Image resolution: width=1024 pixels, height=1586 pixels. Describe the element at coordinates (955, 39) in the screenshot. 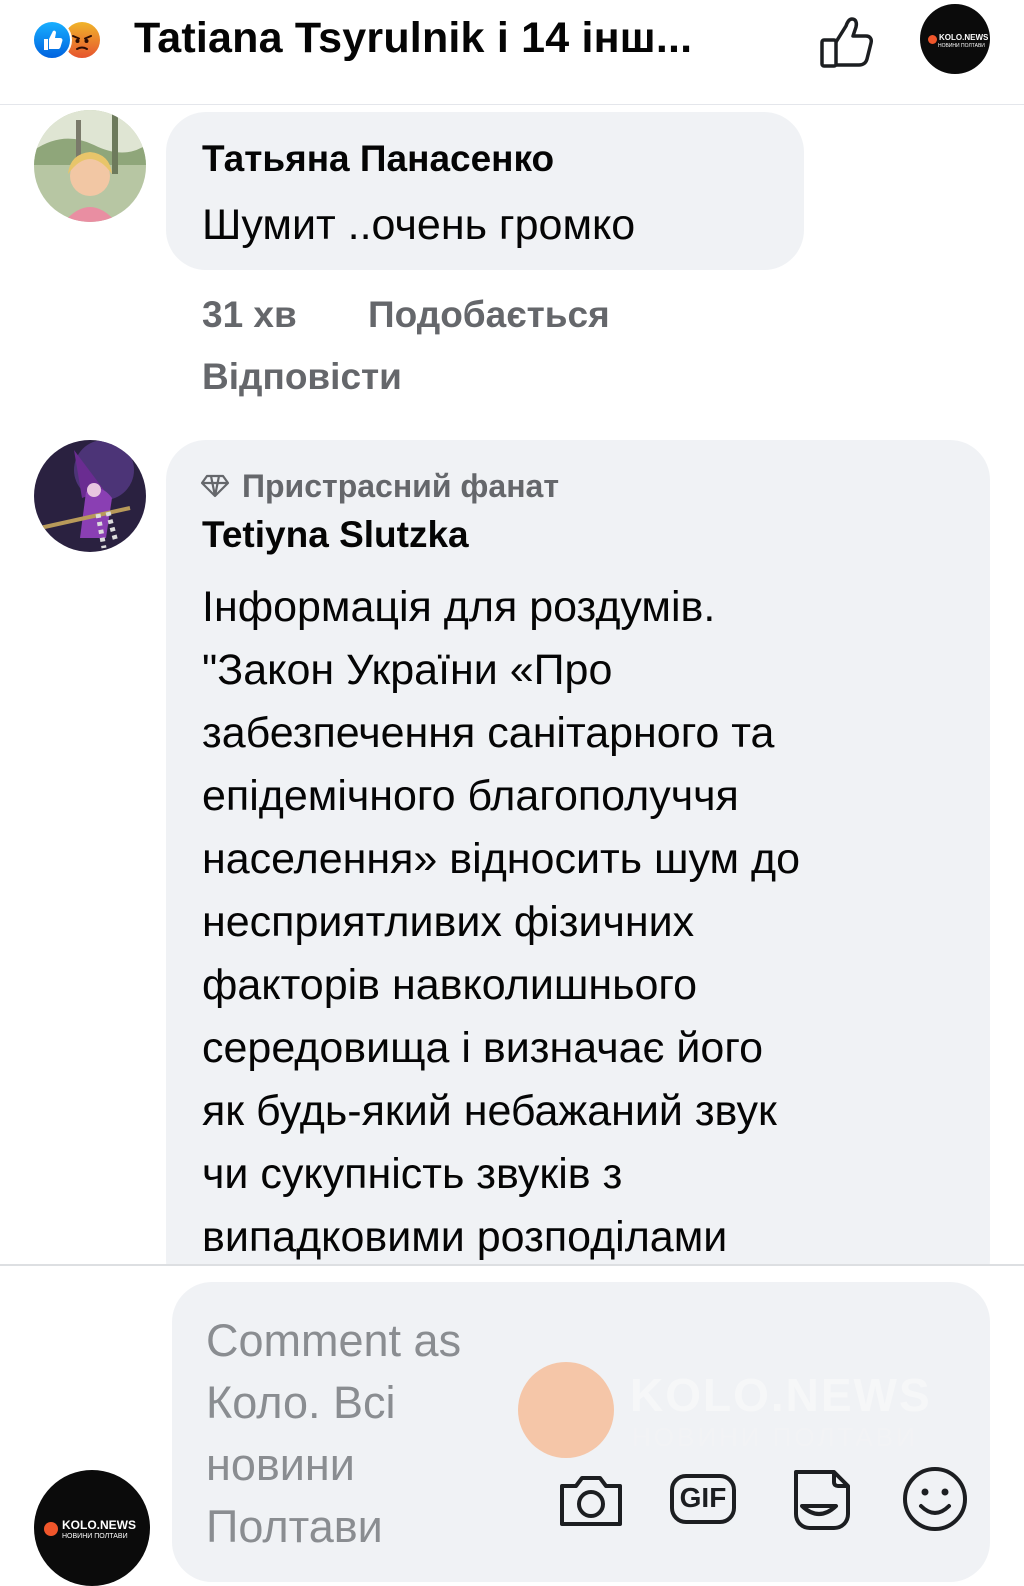

I see `kolo-news-logo: KOLO.NEWS НОВИНИ ПОЛТАВИ` at that location.